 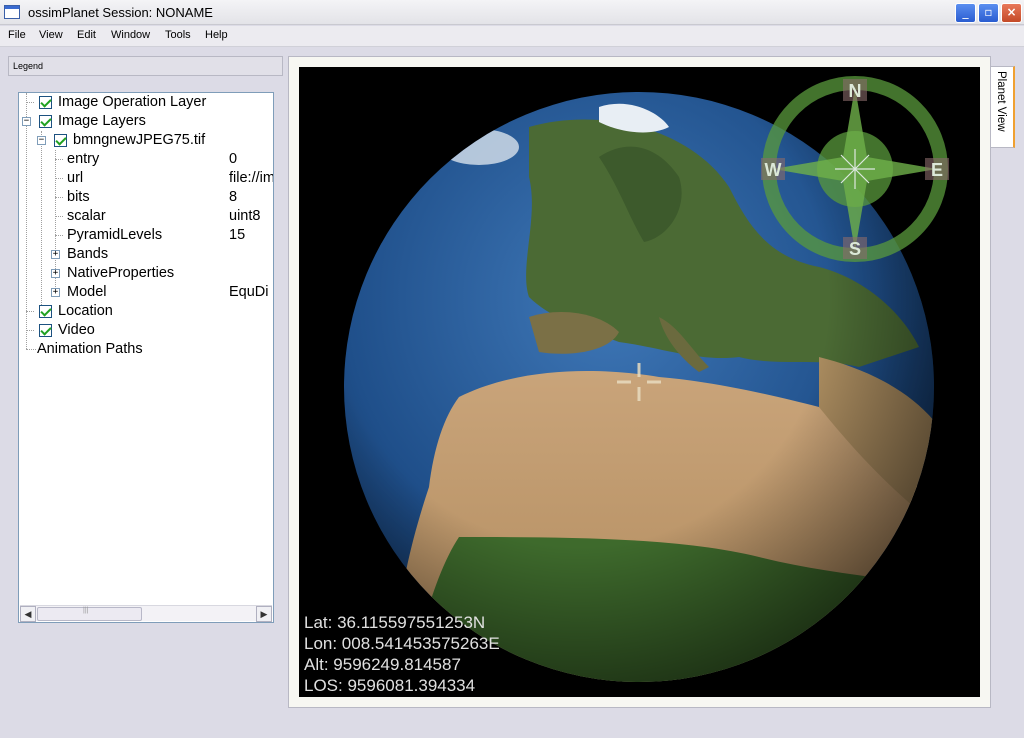 I want to click on checkbox-image-layers, so click(x=45, y=121).